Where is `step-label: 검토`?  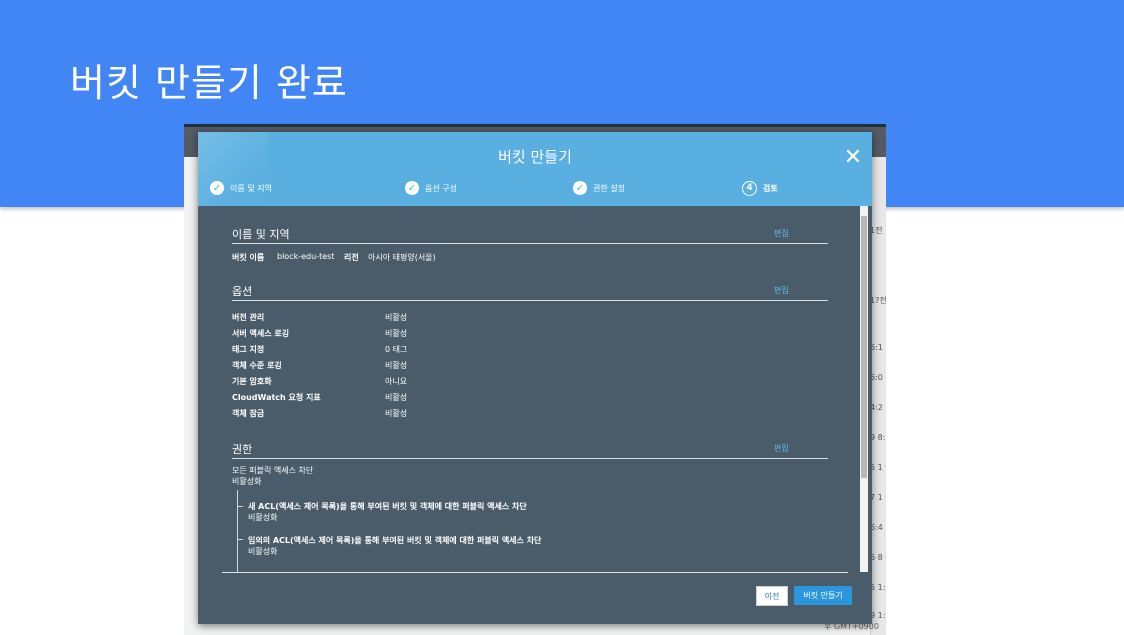 step-label: 검토 is located at coordinates (770, 188).